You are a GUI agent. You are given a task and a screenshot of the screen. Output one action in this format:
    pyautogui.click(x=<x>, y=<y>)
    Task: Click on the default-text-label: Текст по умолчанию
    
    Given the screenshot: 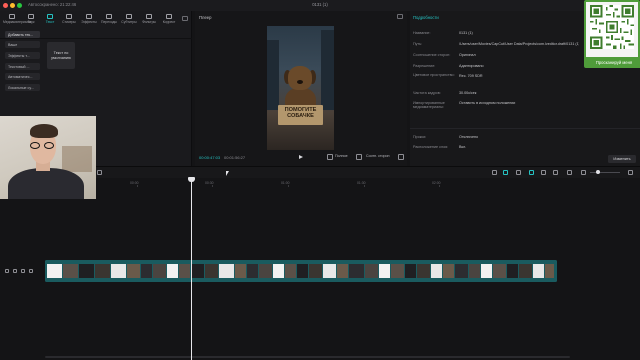 What is the action you would take?
    pyautogui.click(x=61, y=55)
    